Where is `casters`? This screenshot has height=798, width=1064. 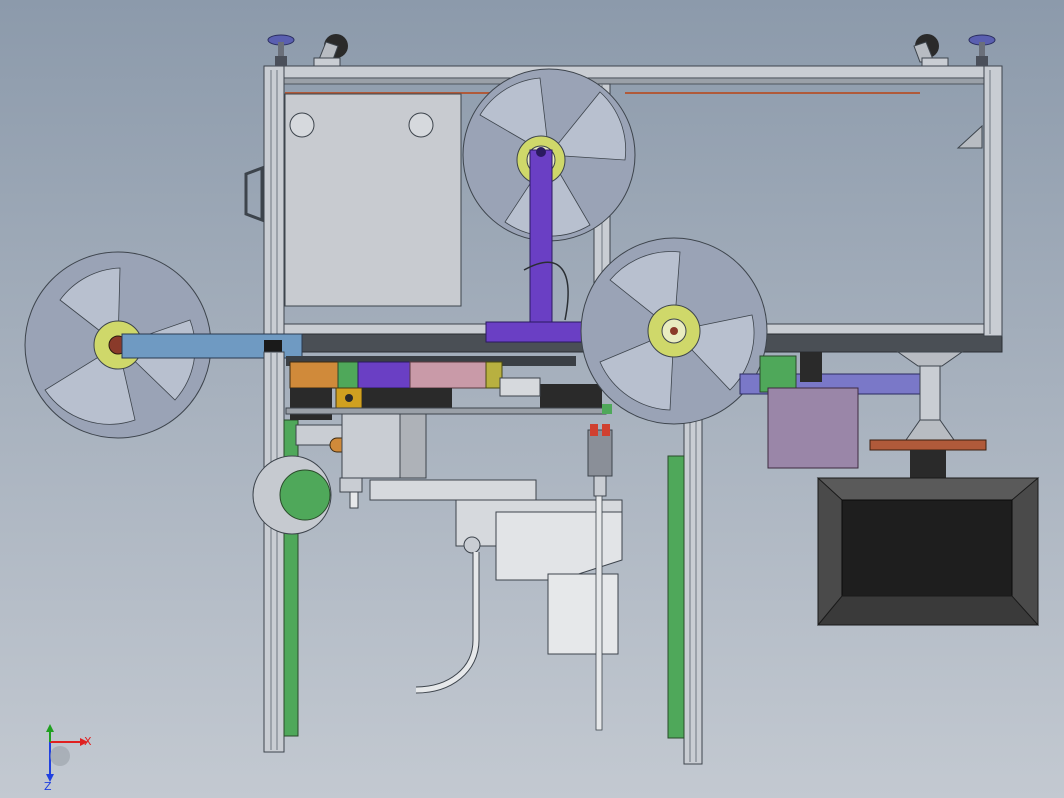
casters is located at coordinates (631, 50).